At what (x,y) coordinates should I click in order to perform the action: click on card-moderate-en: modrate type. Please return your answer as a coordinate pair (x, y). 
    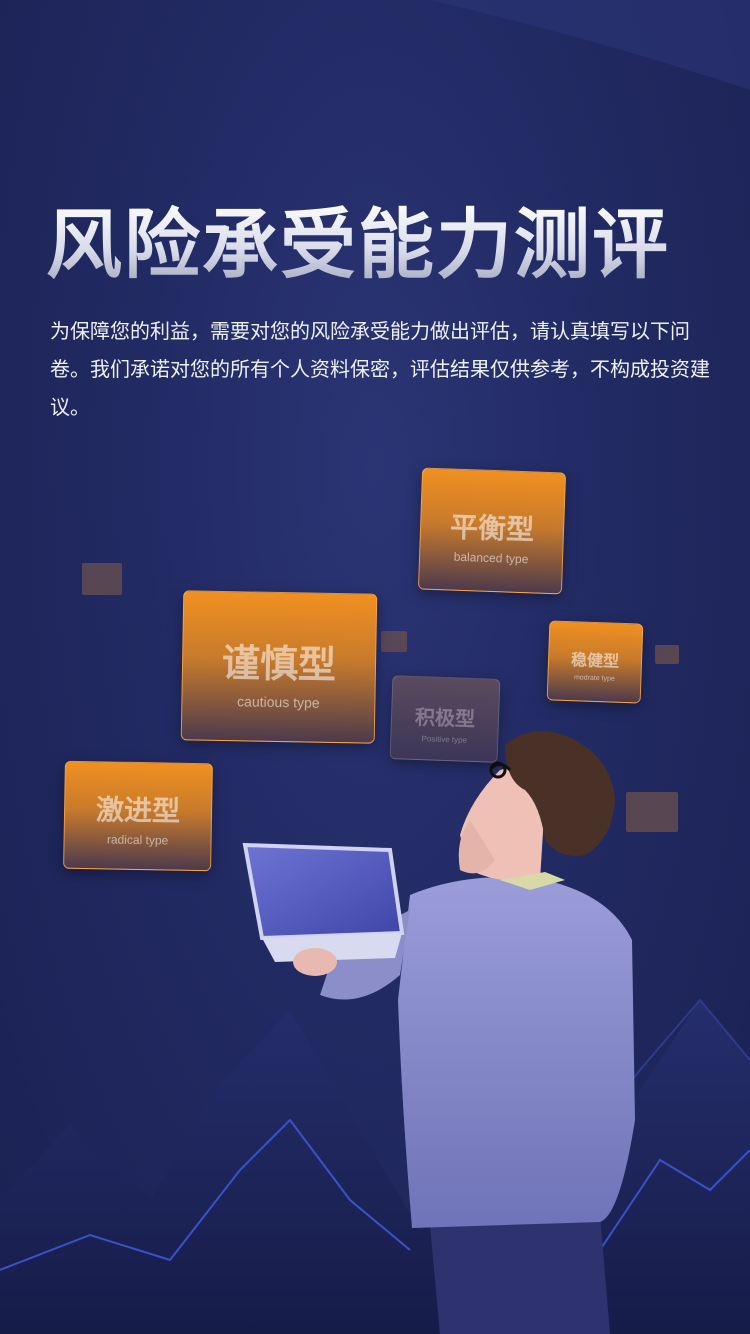
    Looking at the image, I should click on (594, 678).